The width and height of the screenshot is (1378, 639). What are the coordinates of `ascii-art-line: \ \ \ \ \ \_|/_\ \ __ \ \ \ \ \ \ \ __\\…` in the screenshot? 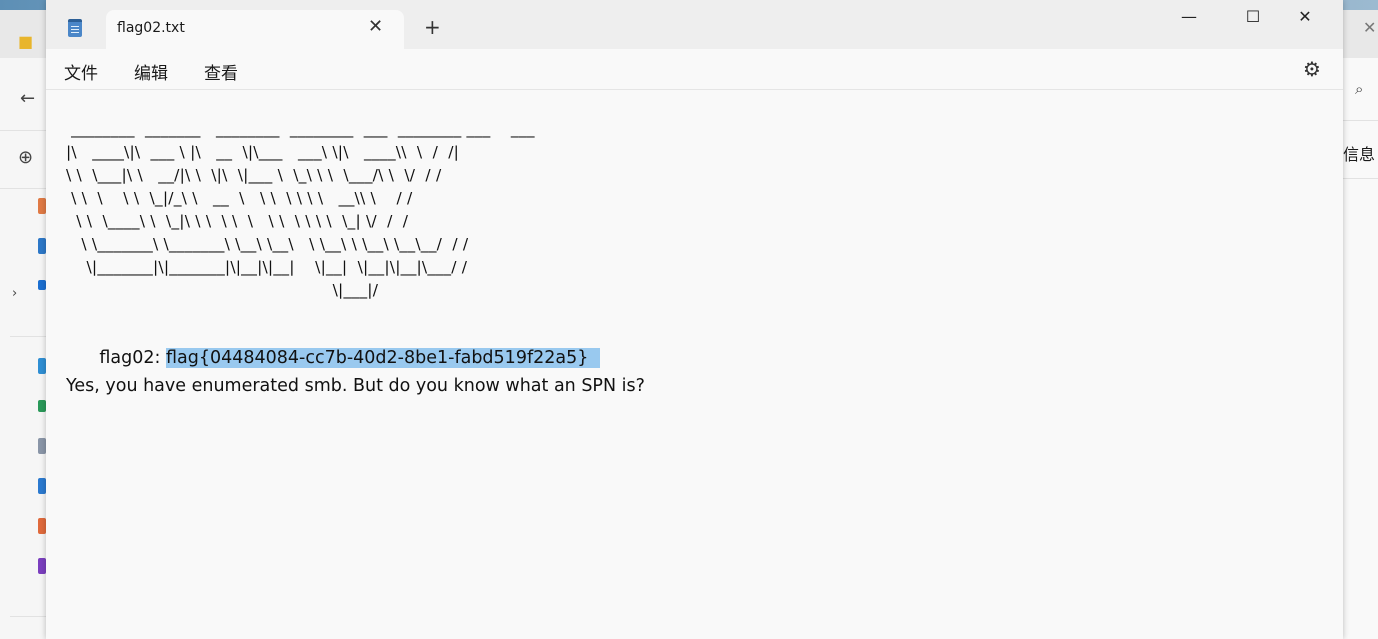 It's located at (242, 198).